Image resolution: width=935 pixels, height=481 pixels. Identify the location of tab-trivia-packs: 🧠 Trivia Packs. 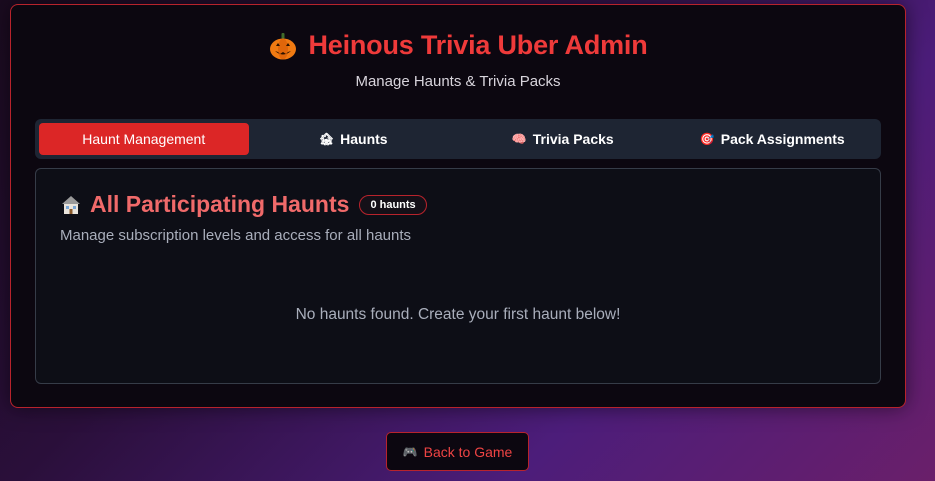
(563, 139).